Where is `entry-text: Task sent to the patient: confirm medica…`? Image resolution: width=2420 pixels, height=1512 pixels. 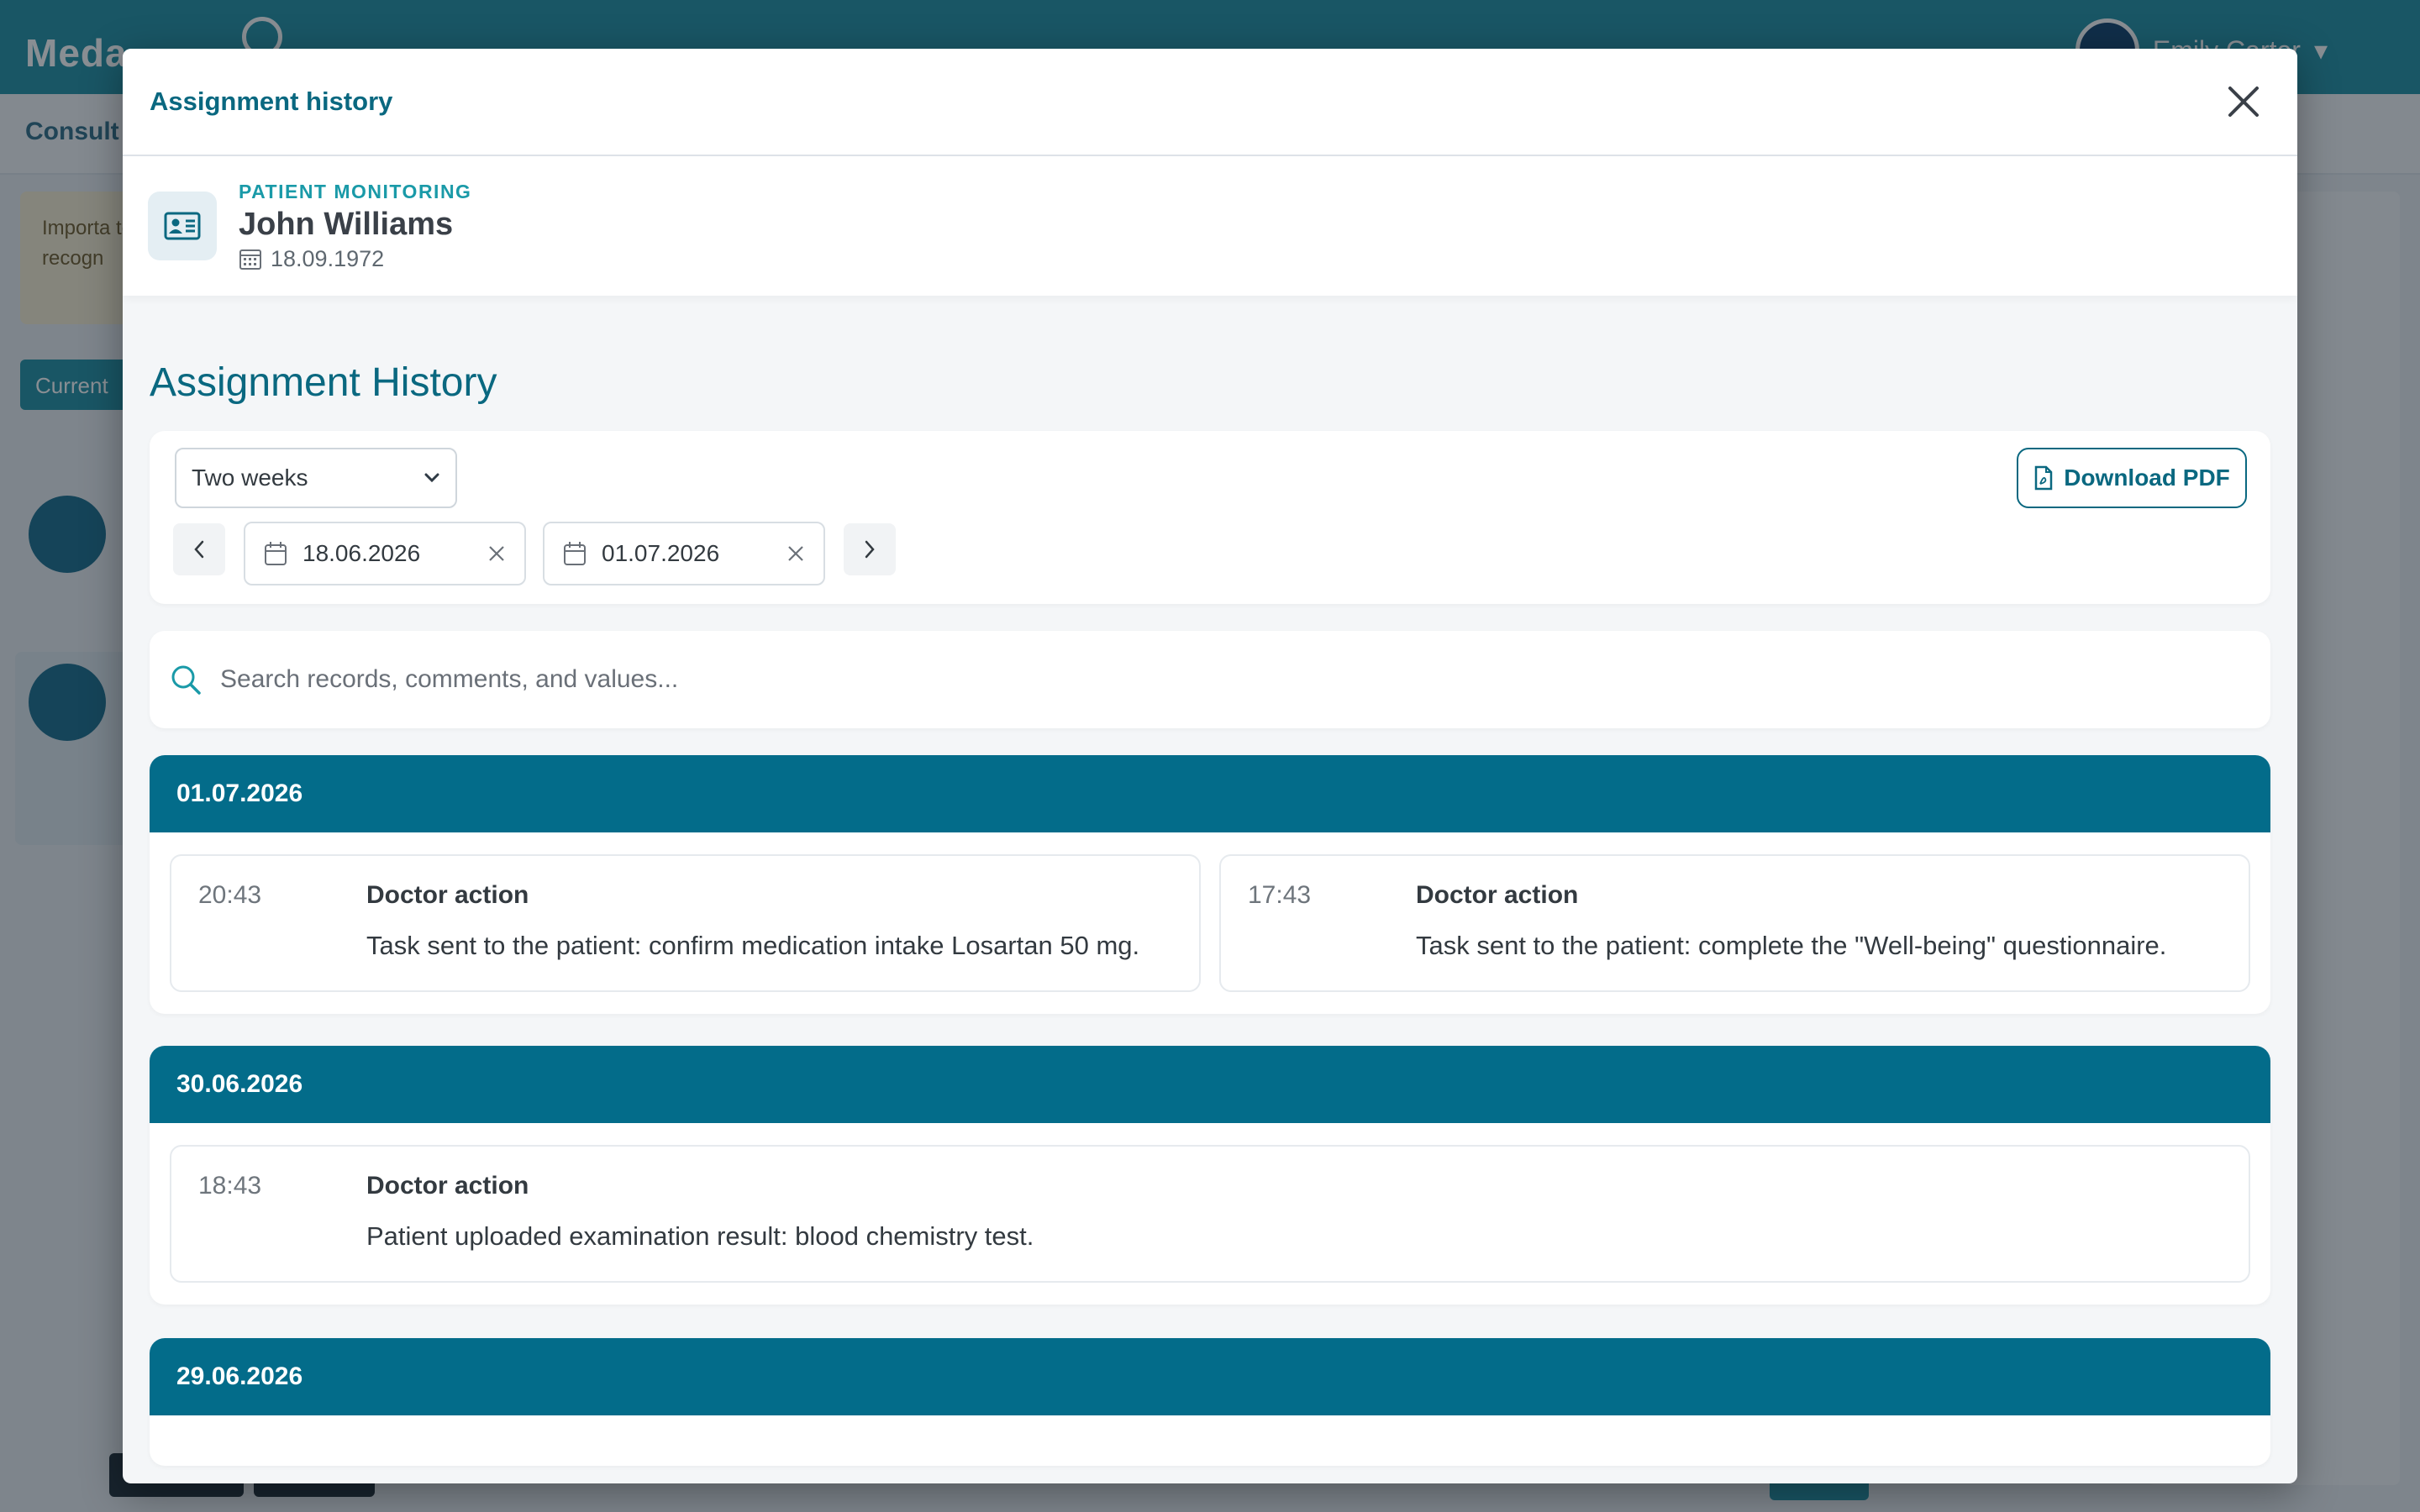
entry-text: Task sent to the patient: confirm medica… is located at coordinates (753, 945).